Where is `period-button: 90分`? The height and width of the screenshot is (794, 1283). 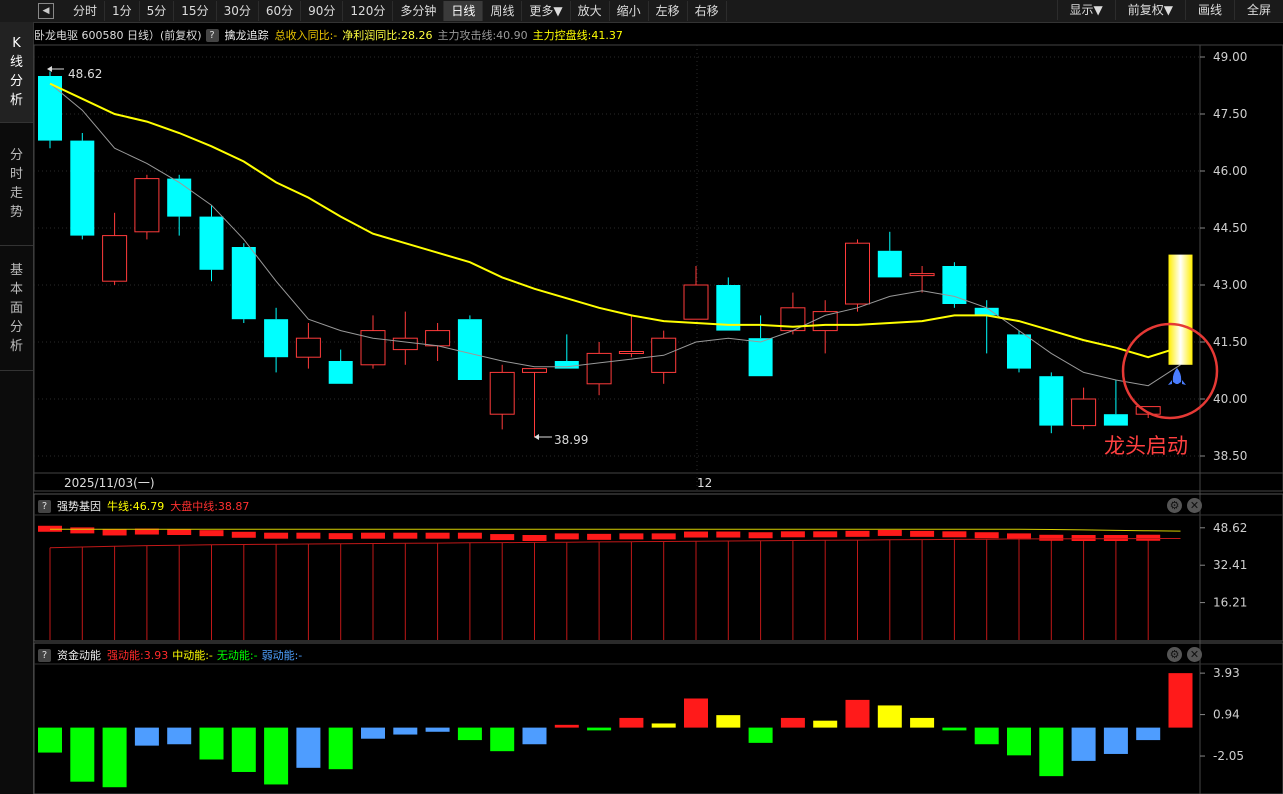 period-button: 90分 is located at coordinates (322, 11).